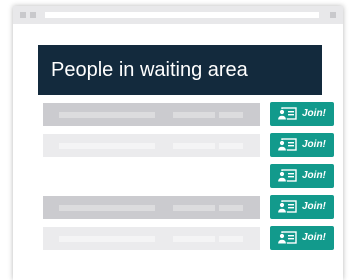 Image resolution: width=356 pixels, height=280 pixels. I want to click on page-title: People in waiting area, so click(180, 70).